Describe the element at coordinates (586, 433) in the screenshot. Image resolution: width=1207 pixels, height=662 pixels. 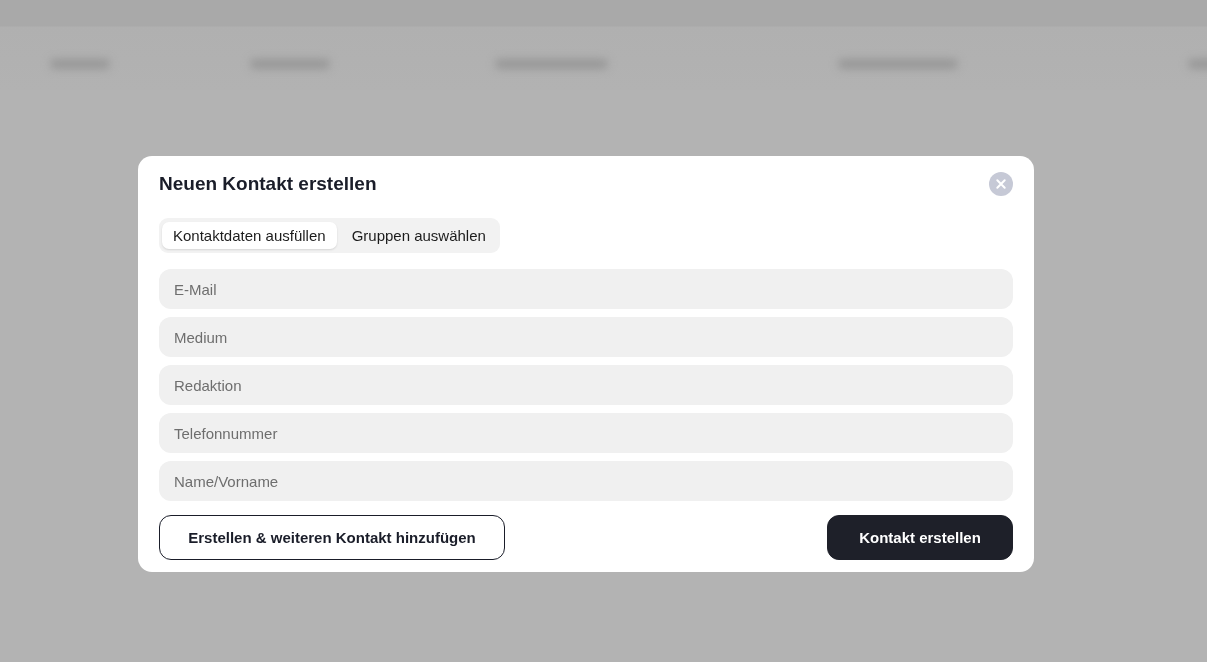
I see `input-field: Telefonnummer` at that location.